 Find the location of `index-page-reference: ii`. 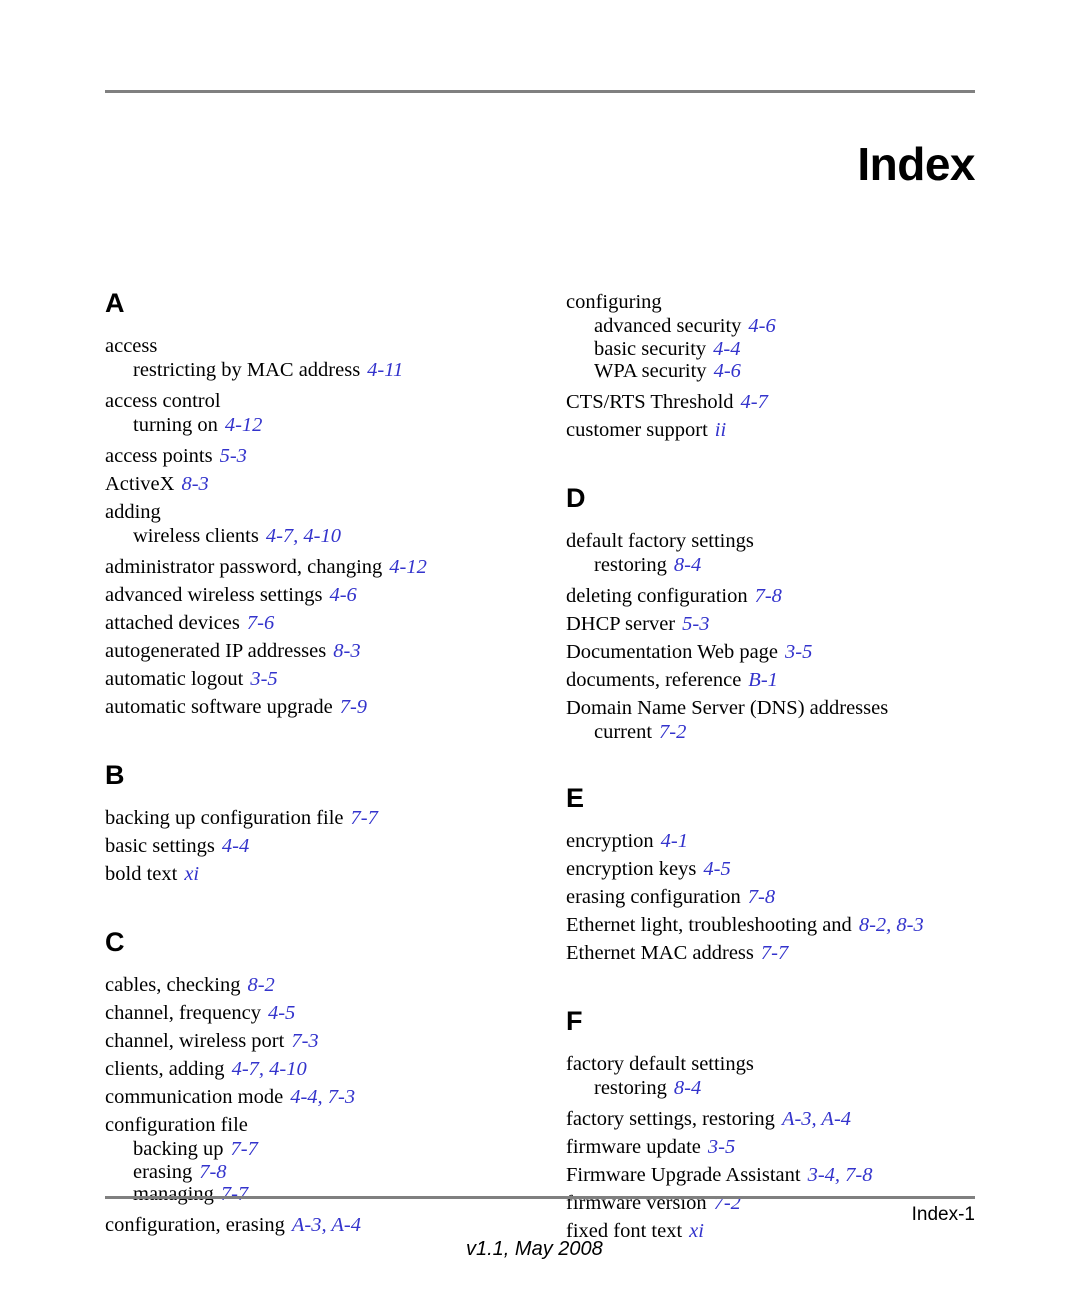

index-page-reference: ii is located at coordinates (720, 430).